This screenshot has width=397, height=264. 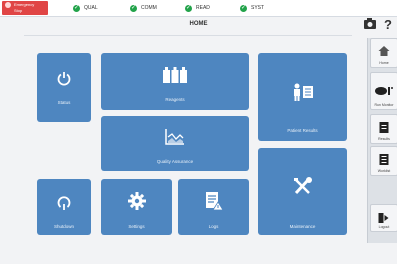 I want to click on title-divider, so click(x=188, y=35).